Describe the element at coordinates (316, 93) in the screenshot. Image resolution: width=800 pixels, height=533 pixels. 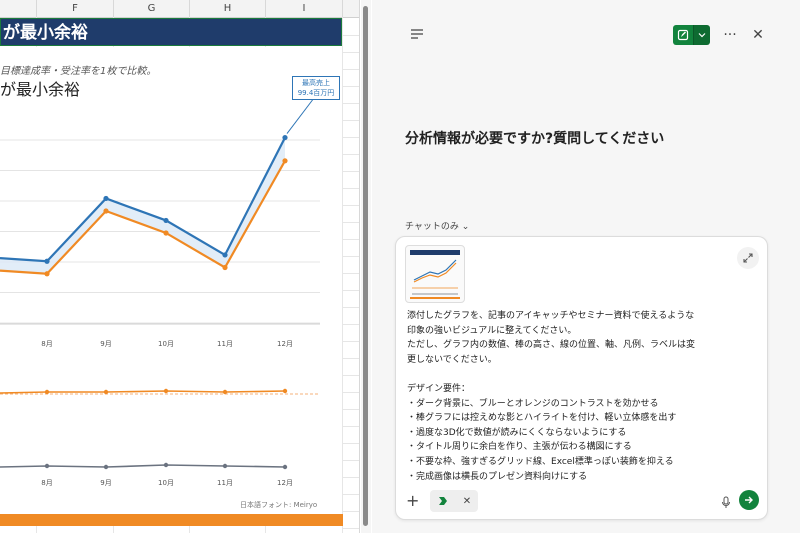
I see `callout-value: 99.4百万円` at that location.